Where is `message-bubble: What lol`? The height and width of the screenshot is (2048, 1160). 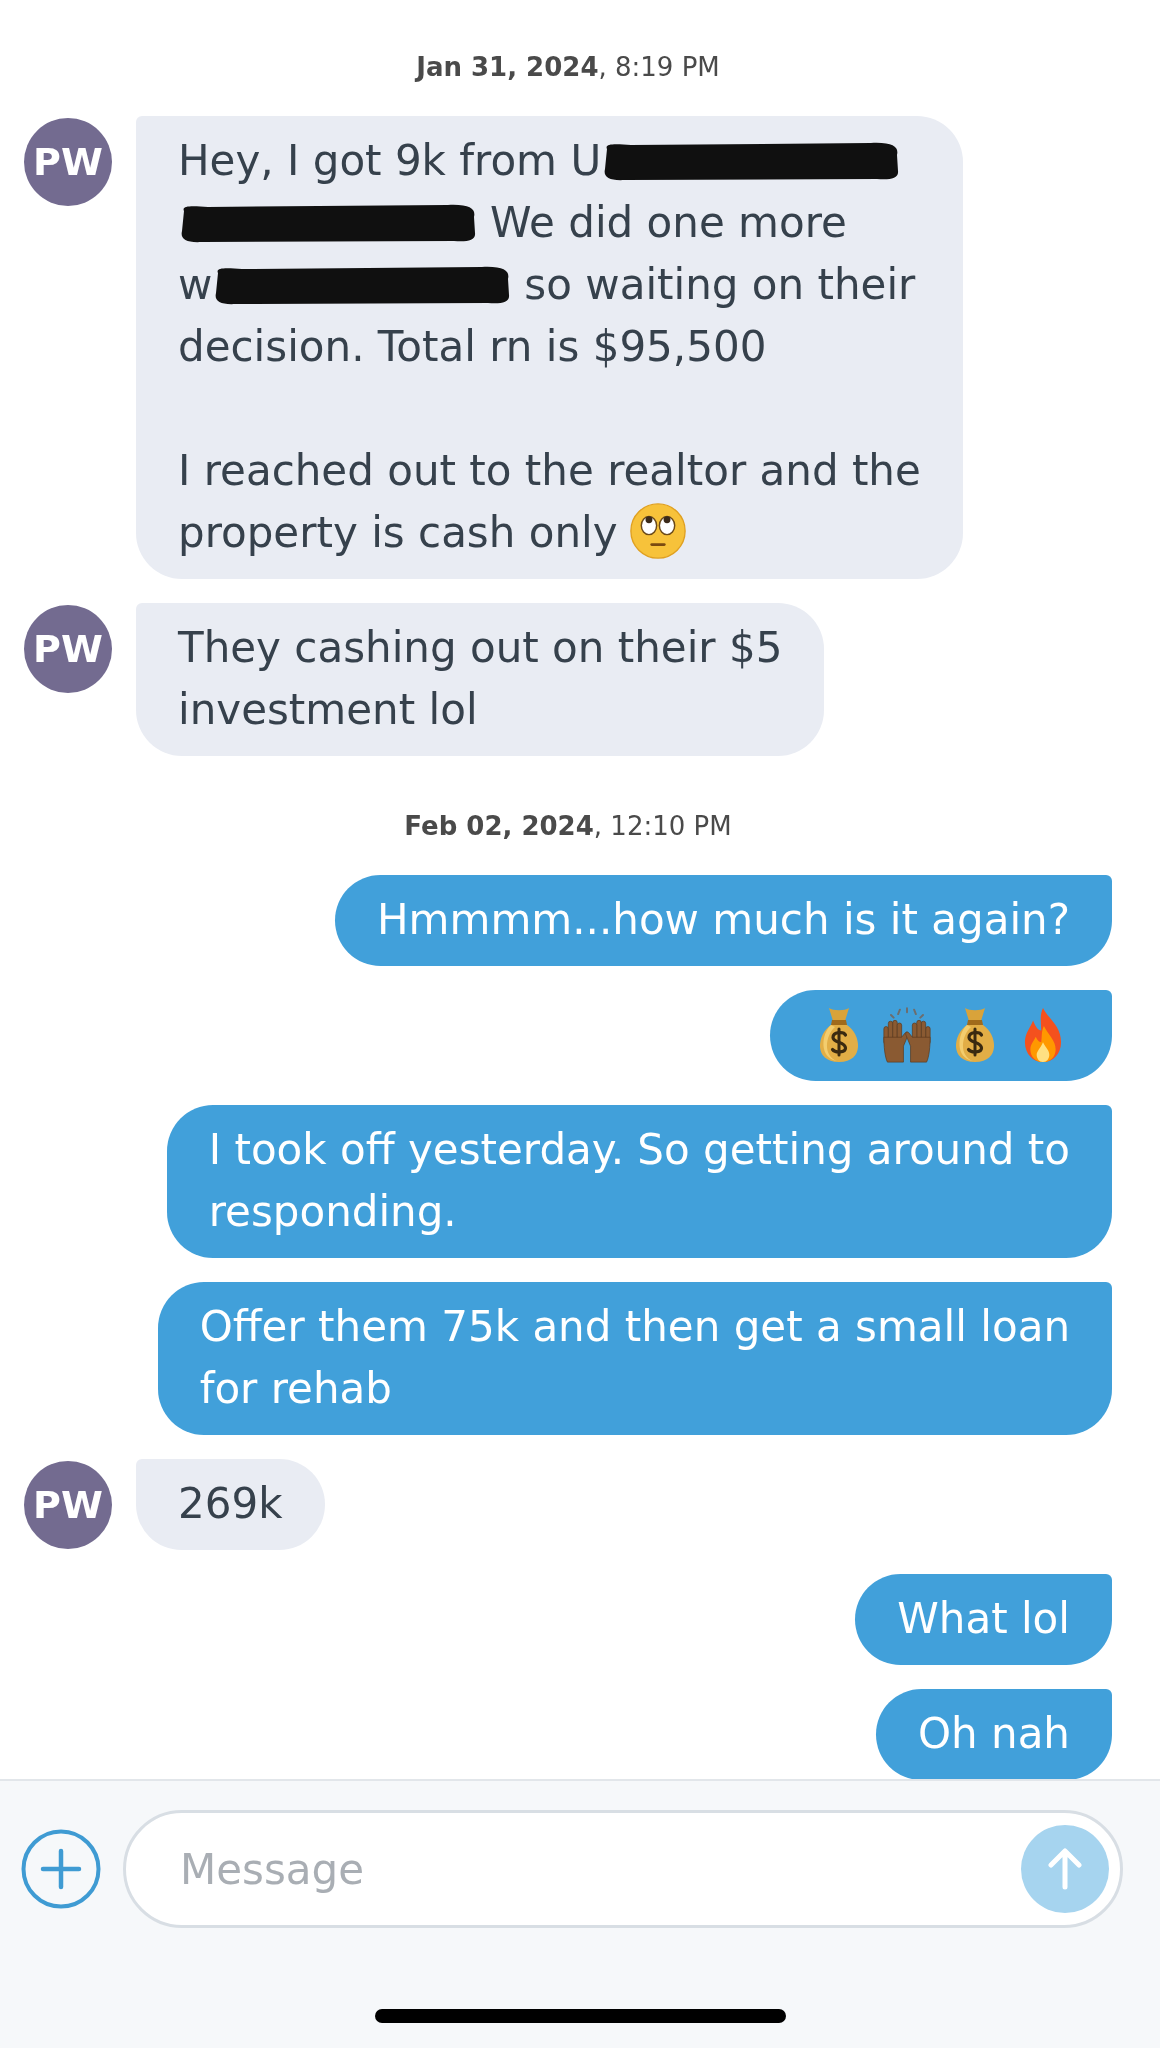 message-bubble: What lol is located at coordinates (983, 1619).